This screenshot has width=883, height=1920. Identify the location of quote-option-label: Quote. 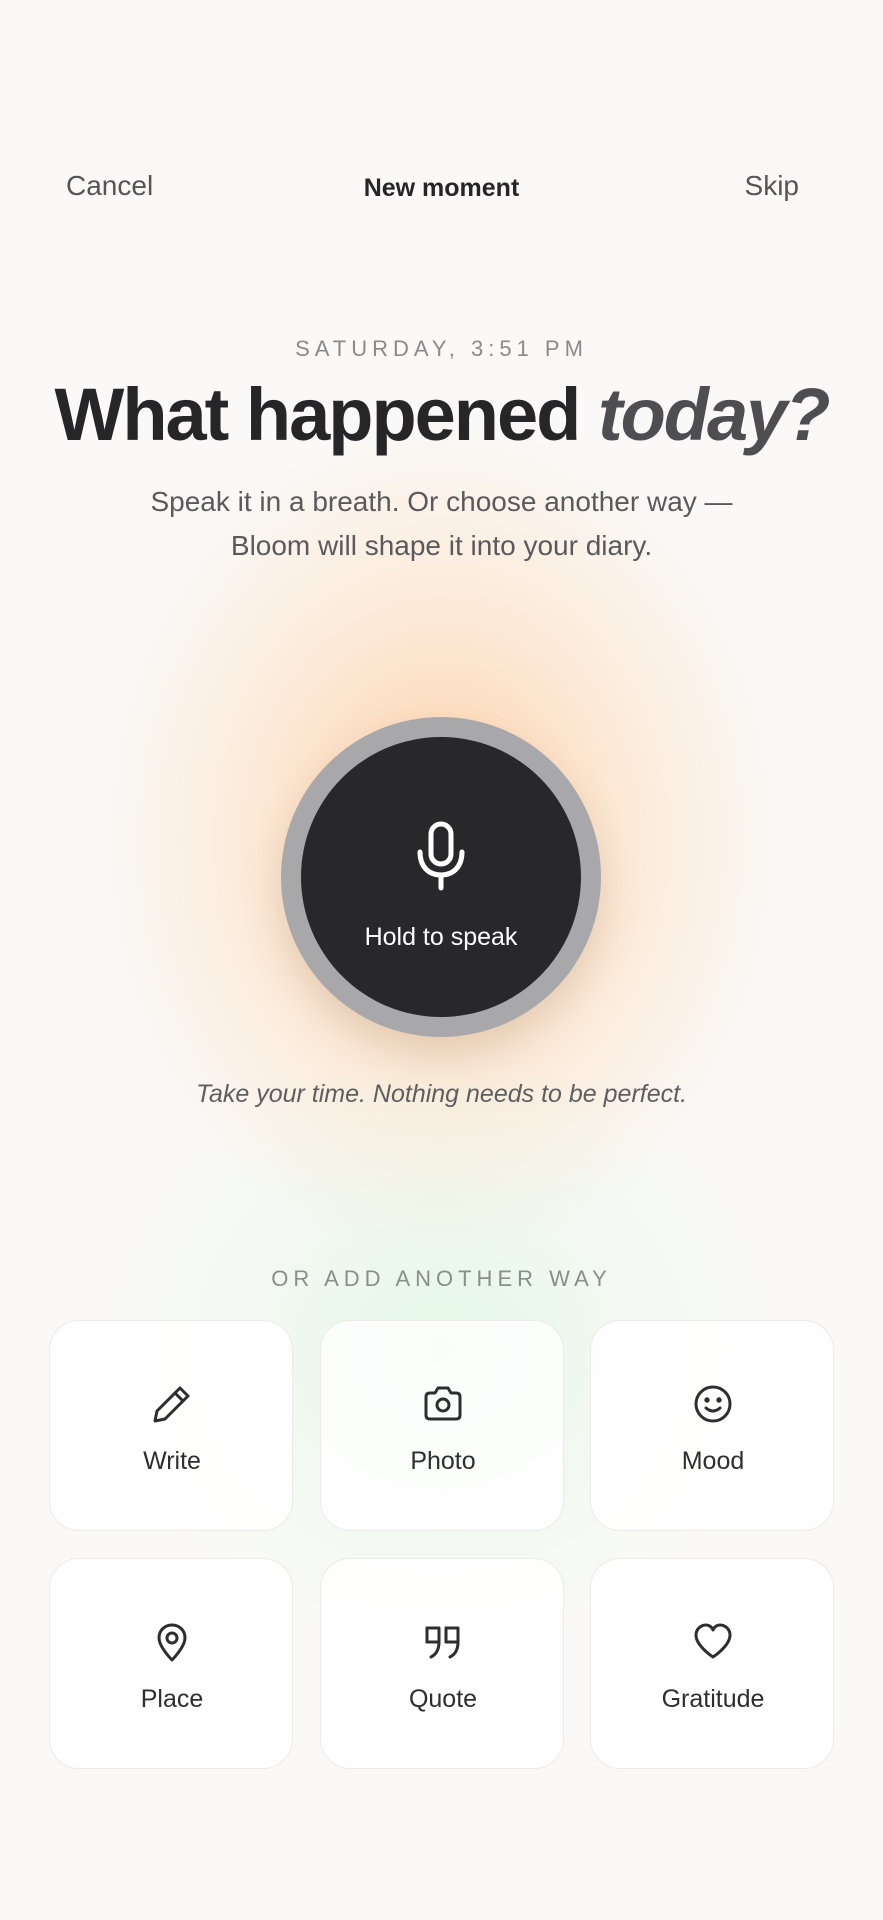
(443, 1699).